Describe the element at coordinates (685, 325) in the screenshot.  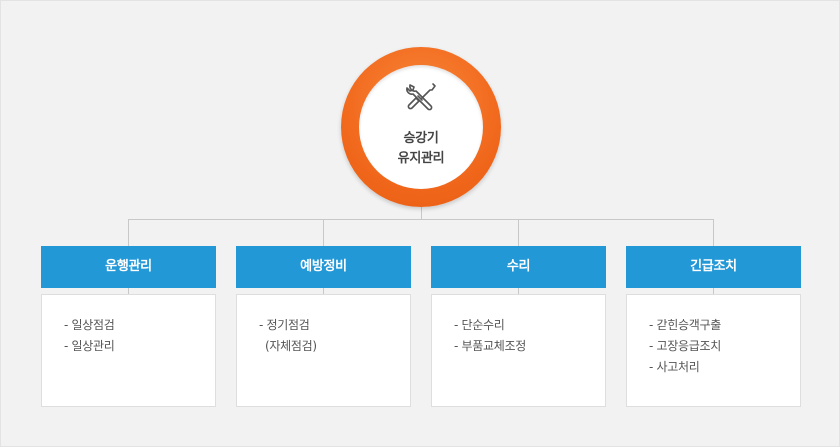
I see `category-item: - 갇힌승객구출` at that location.